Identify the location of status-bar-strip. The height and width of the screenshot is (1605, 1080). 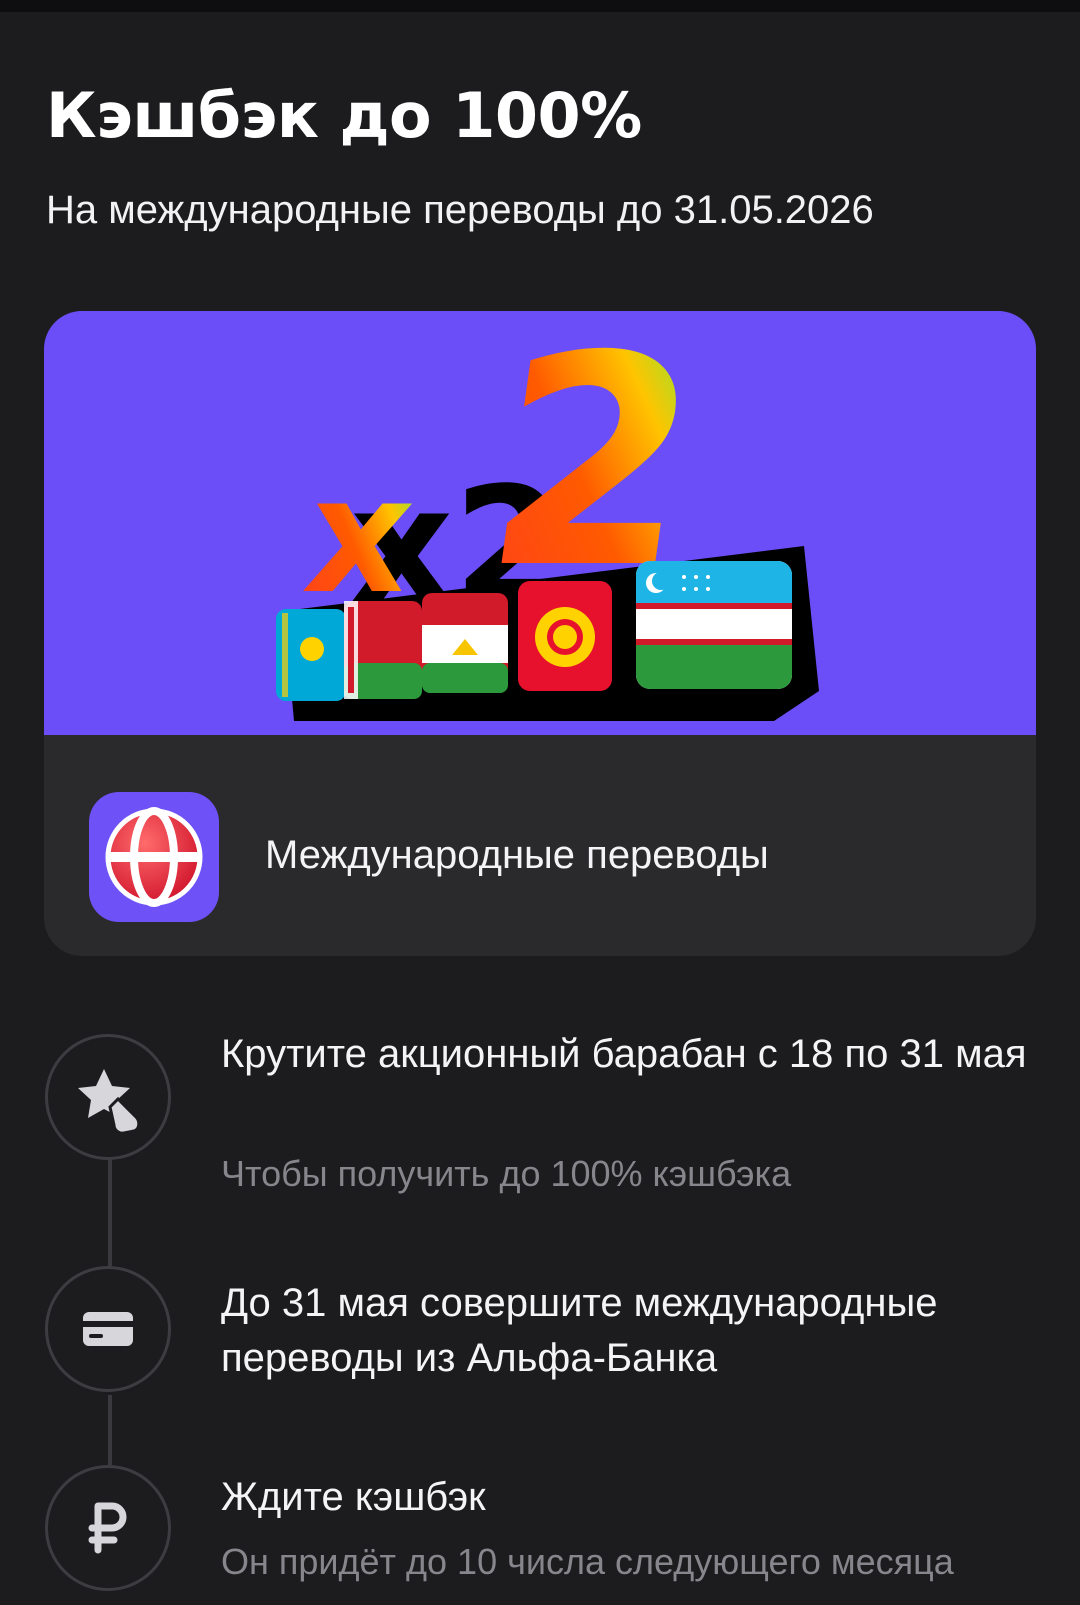
(540, 6).